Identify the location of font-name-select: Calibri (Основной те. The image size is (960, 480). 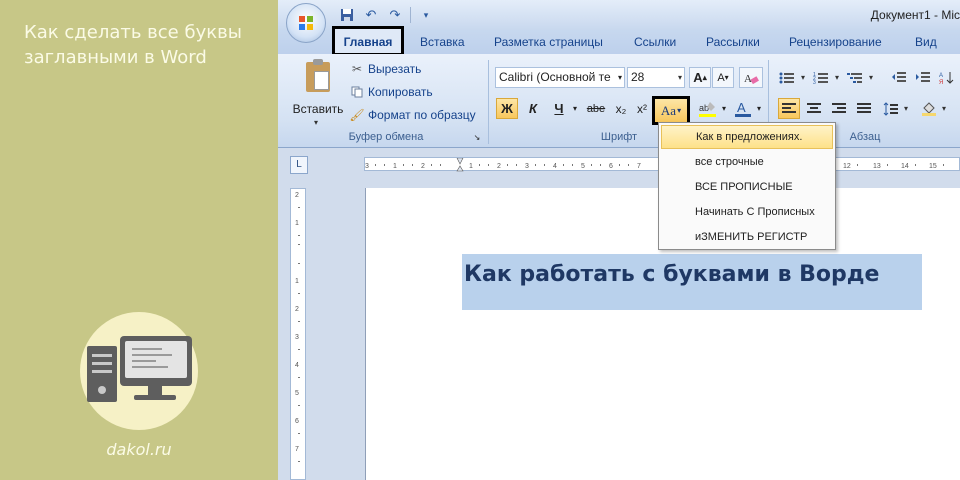
(560, 77).